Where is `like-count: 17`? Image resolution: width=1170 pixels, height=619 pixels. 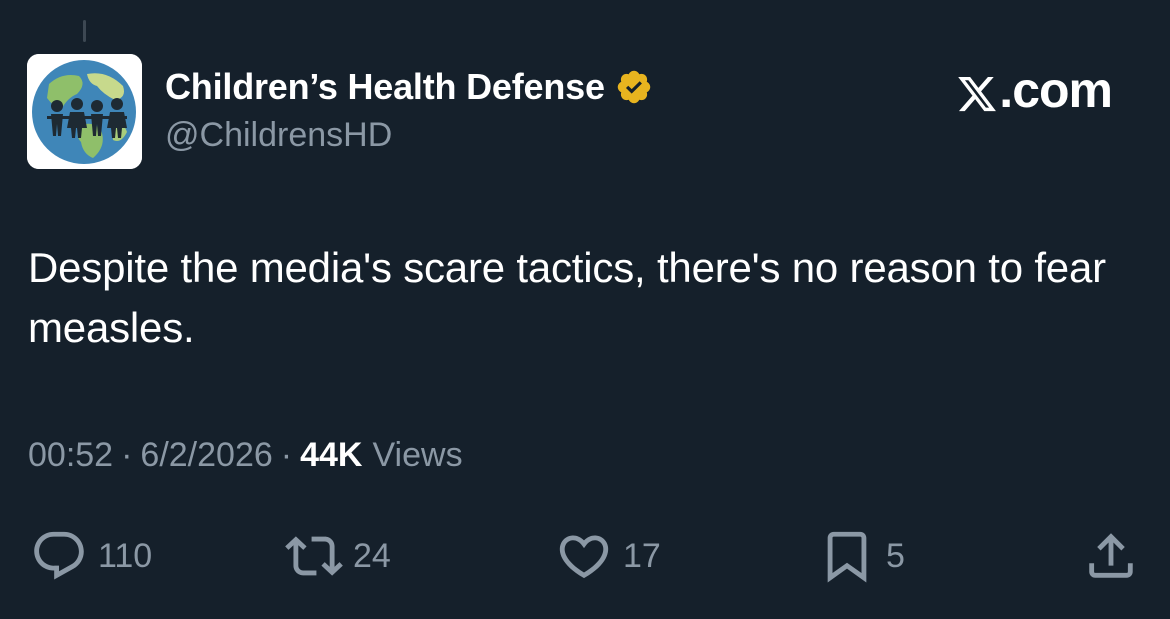
like-count: 17 is located at coordinates (642, 555).